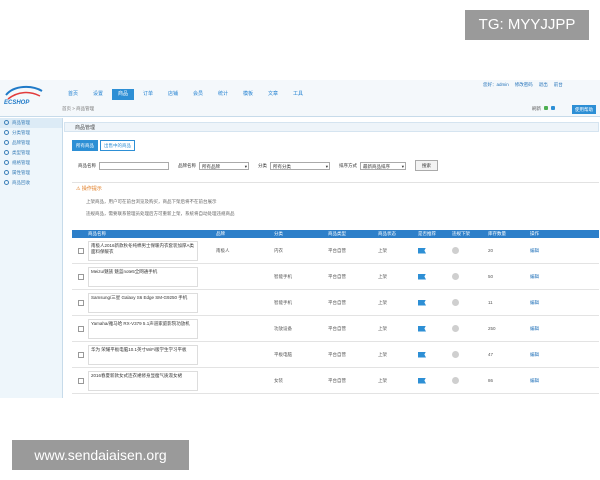 This screenshot has height=480, width=600. Describe the element at coordinates (223, 94) in the screenshot. I see `nav-stats: 统计` at that location.